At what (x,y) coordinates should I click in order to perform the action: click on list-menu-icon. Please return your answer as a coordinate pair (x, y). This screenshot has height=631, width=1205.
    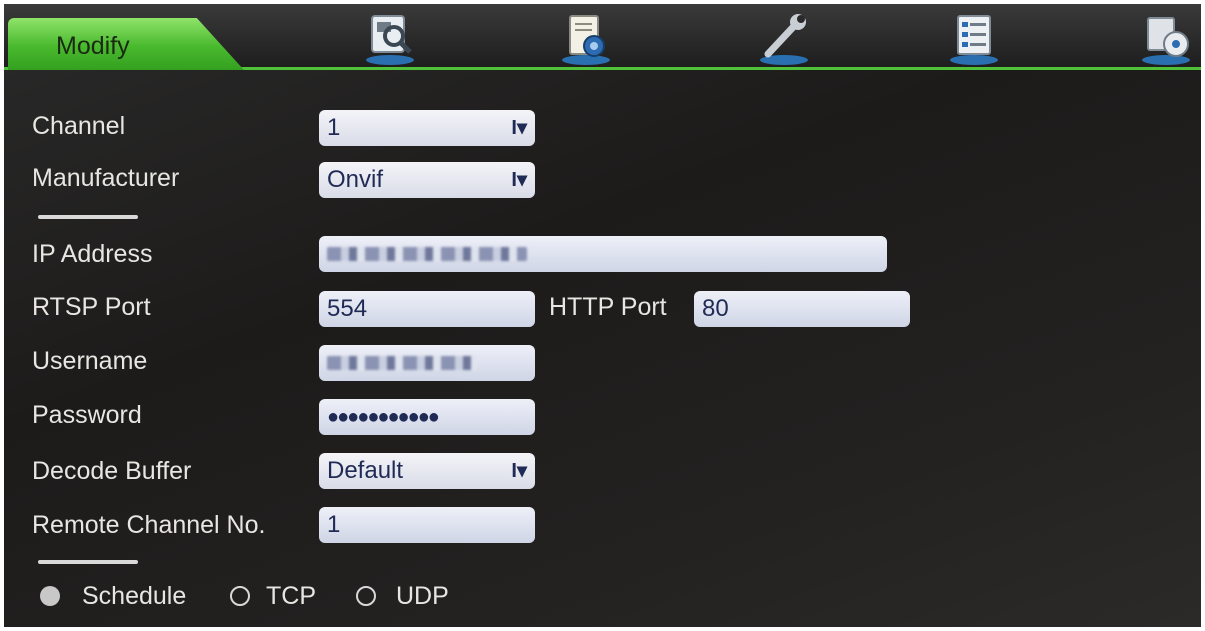
    Looking at the image, I should click on (974, 38).